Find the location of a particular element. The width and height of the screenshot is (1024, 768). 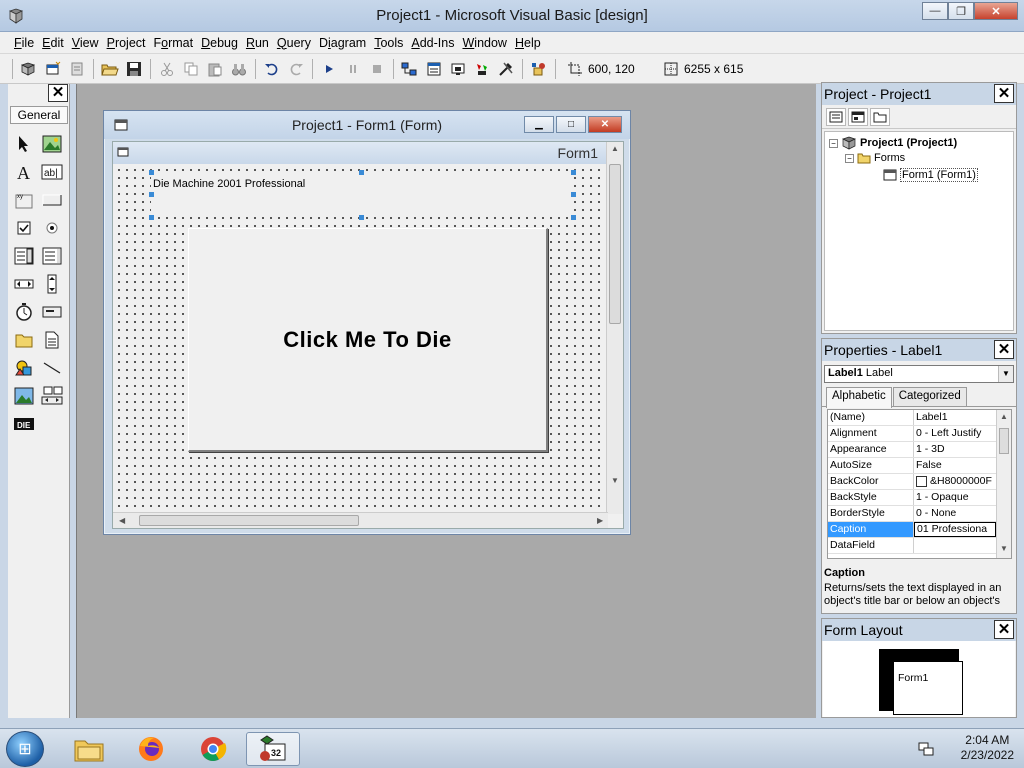

property-value is located at coordinates (955, 545).